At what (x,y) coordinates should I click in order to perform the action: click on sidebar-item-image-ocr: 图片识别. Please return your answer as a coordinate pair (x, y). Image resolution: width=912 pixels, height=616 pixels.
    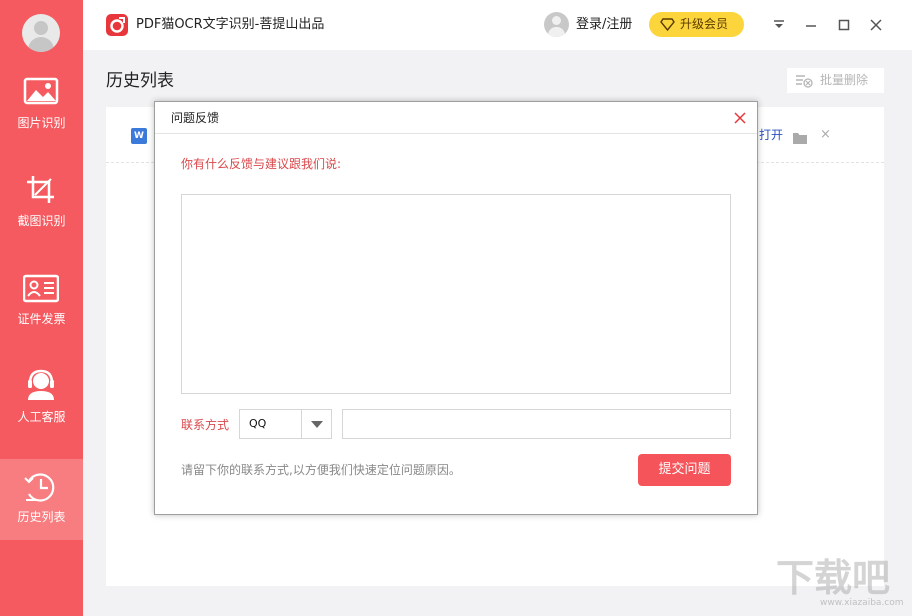
    Looking at the image, I should click on (41, 115).